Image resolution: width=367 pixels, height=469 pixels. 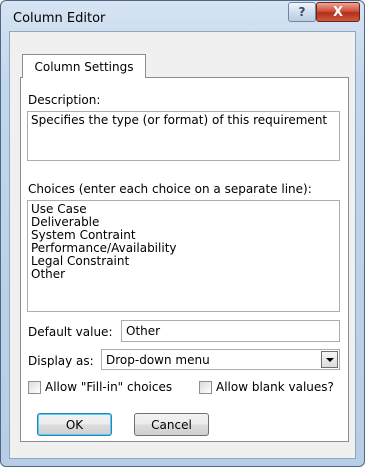 What do you see at coordinates (230, 331) in the screenshot?
I see `default-value-input: Other` at bounding box center [230, 331].